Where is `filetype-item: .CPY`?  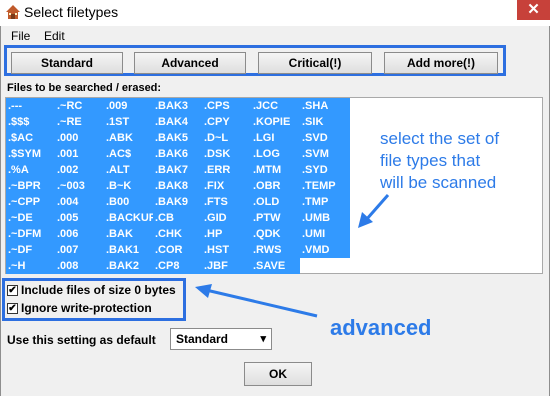 filetype-item: .CPY is located at coordinates (226, 122).